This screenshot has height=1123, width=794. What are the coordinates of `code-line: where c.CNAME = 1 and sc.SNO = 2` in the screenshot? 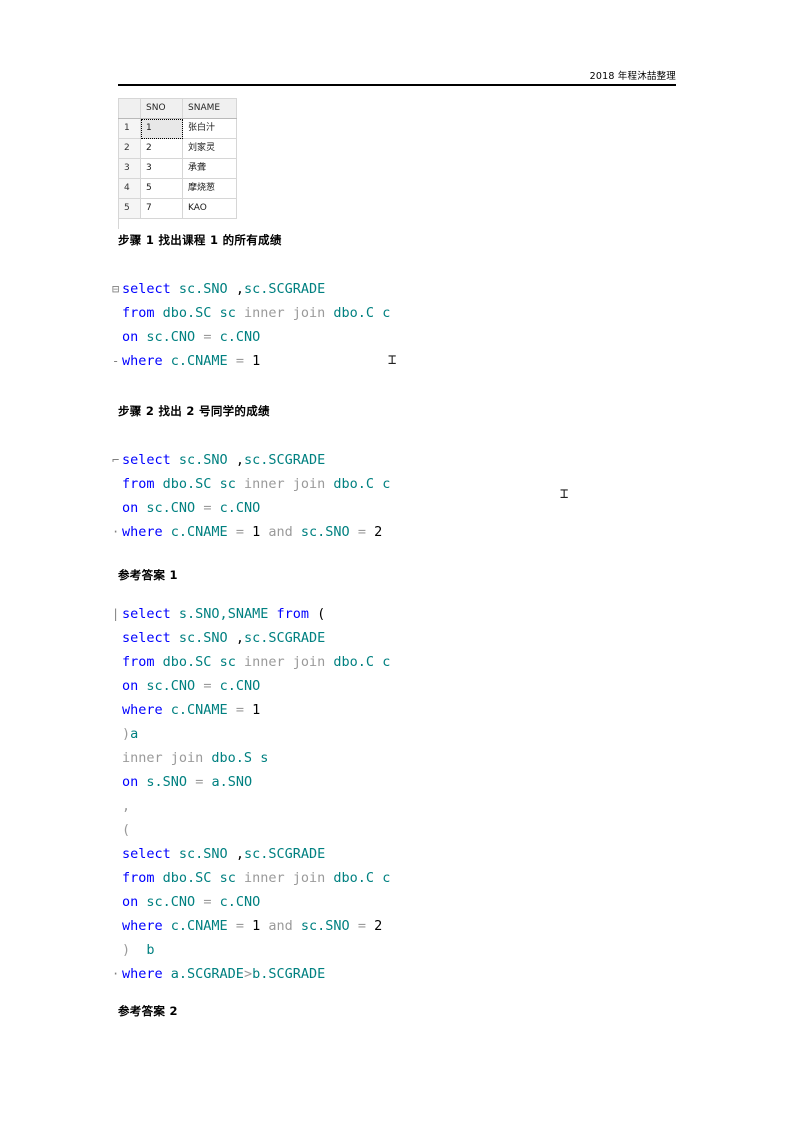 It's located at (251, 926).